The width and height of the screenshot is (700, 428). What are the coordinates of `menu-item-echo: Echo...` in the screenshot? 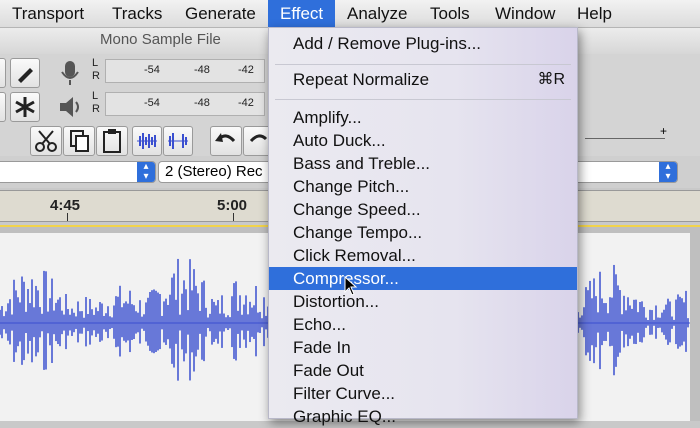 It's located at (423, 324).